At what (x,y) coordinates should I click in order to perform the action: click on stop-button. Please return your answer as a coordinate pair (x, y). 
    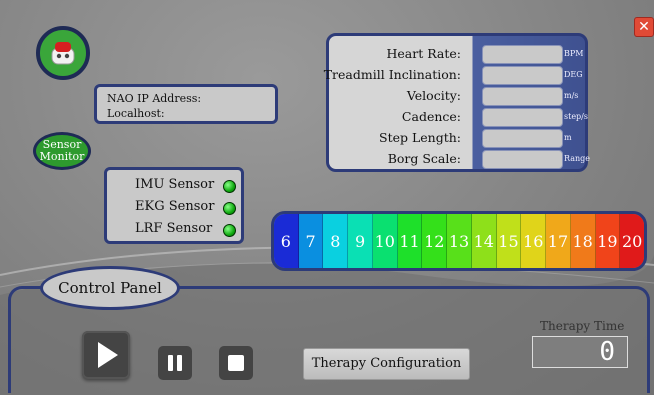
    Looking at the image, I should click on (236, 363).